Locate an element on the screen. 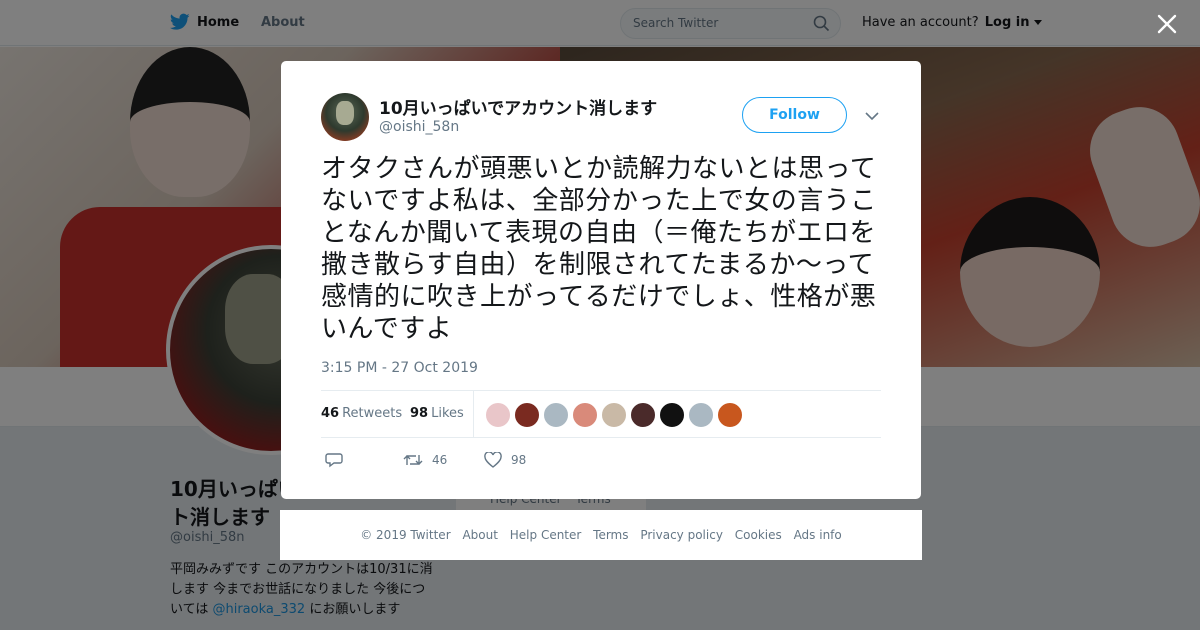 The height and width of the screenshot is (630, 1200). footer-terms-link: Terms is located at coordinates (610, 535).